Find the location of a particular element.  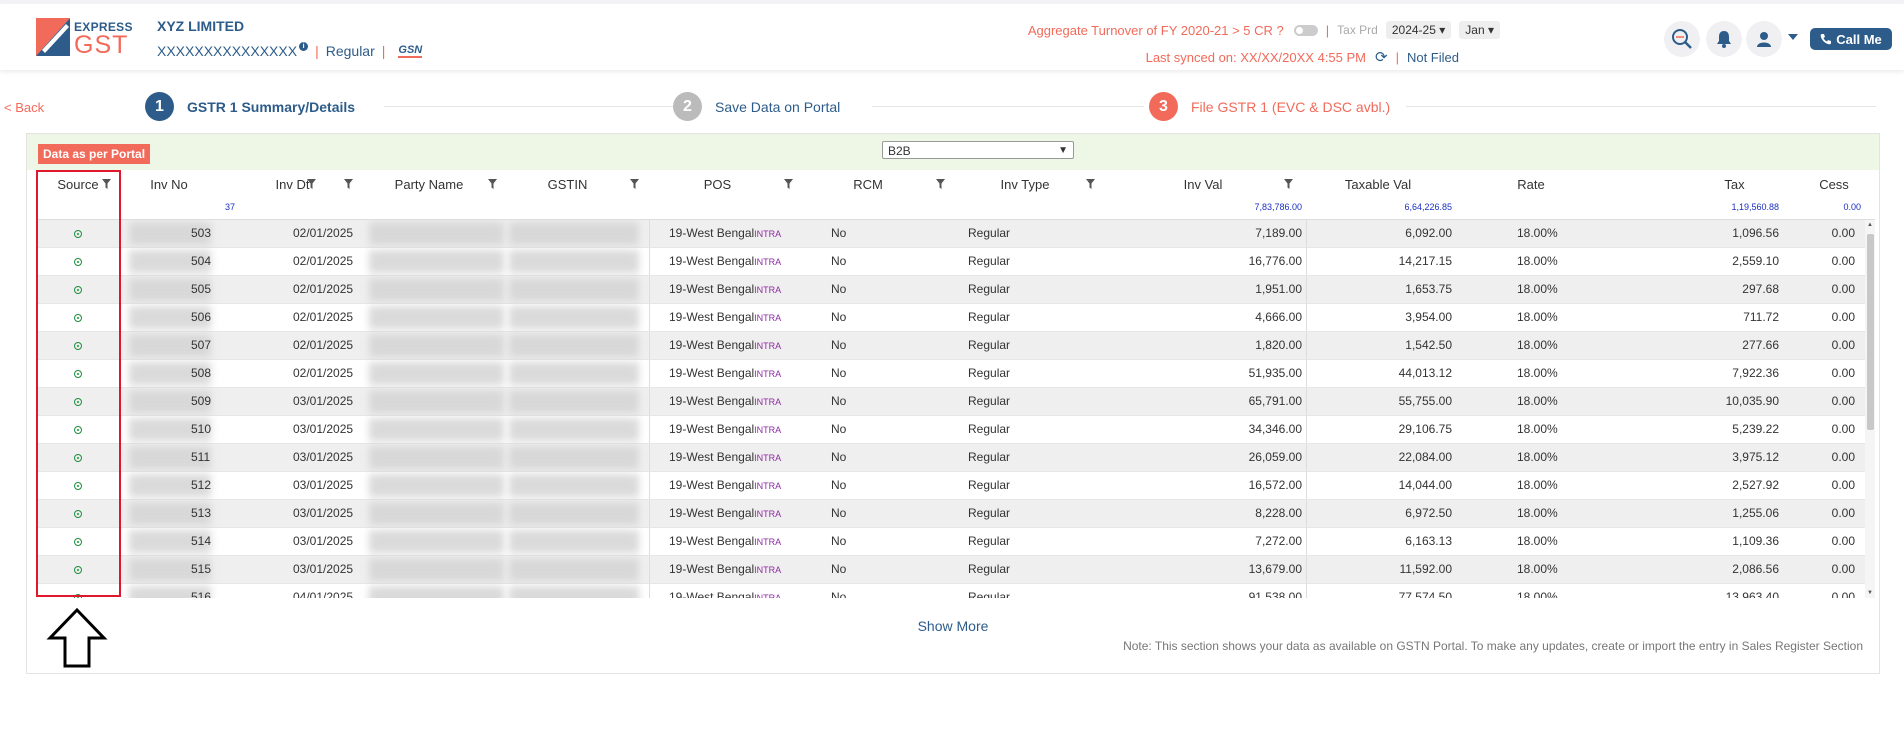

col-label: Inv Val is located at coordinates (1203, 184).